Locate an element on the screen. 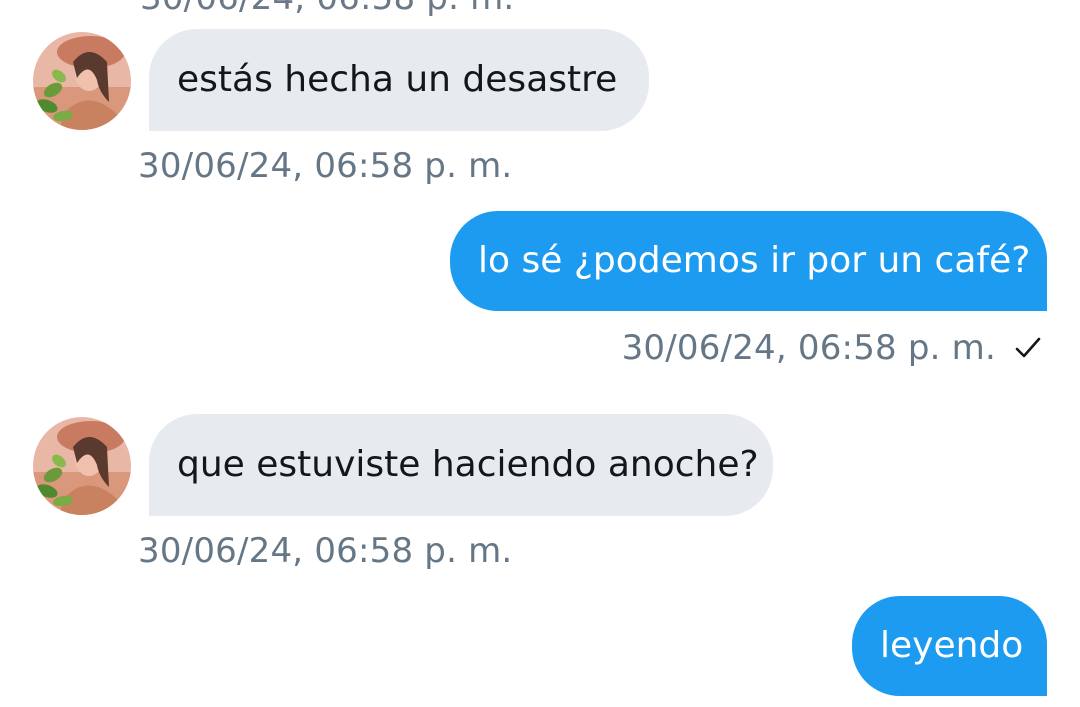 This screenshot has height=707, width=1080. outgoing-message-bubble: lo sé ¿podemos ir por un café? is located at coordinates (748, 261).